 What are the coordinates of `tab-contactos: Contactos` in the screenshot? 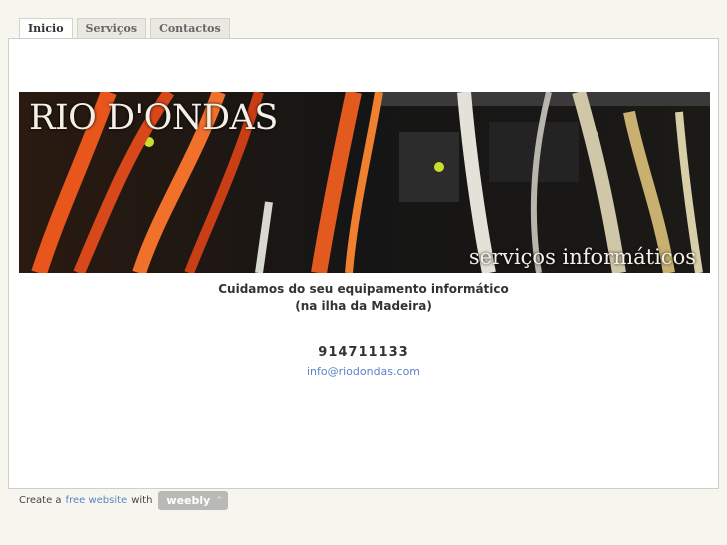 It's located at (190, 28).